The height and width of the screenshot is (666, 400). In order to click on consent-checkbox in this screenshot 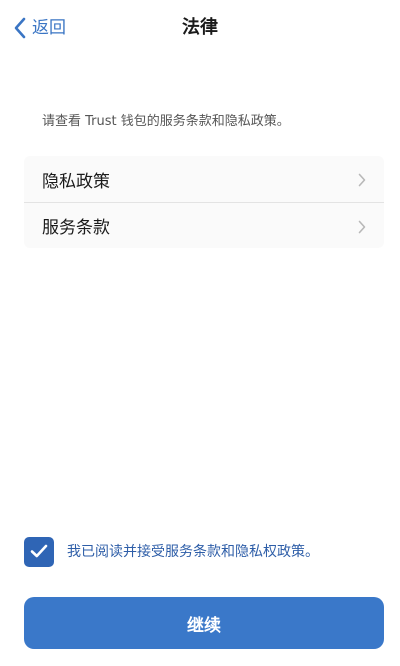, I will do `click(39, 552)`.